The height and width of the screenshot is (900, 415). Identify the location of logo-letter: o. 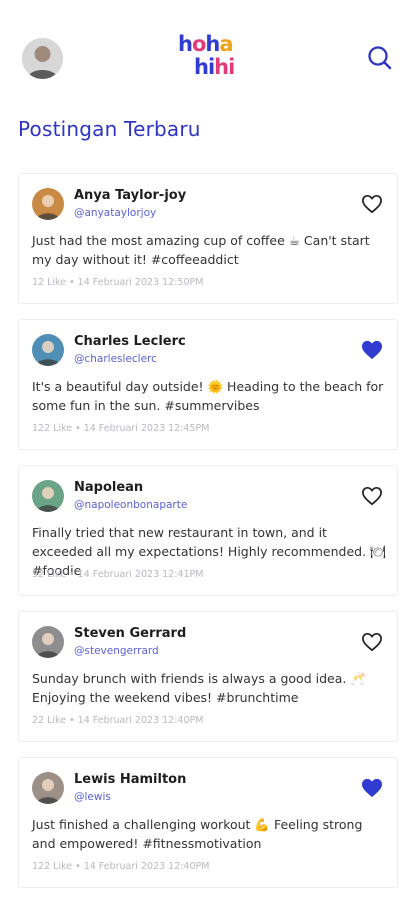
(198, 44).